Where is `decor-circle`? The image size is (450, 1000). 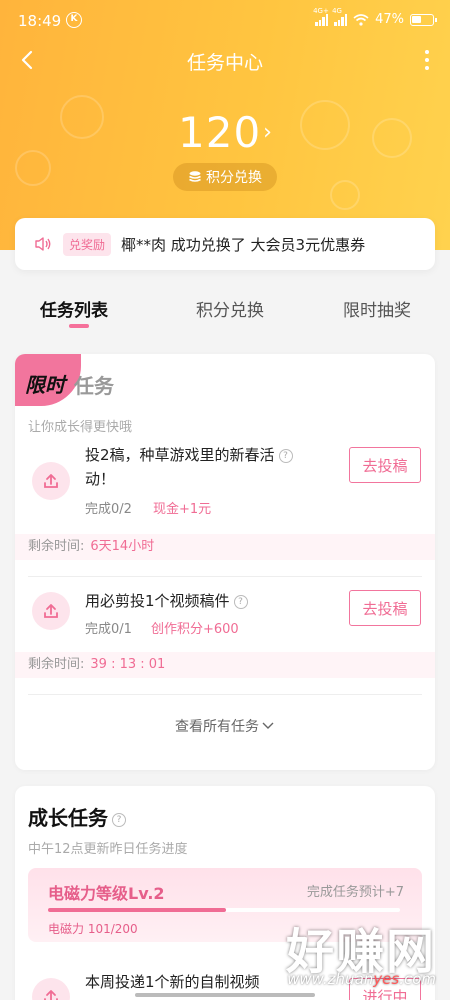
decor-circle is located at coordinates (345, 195).